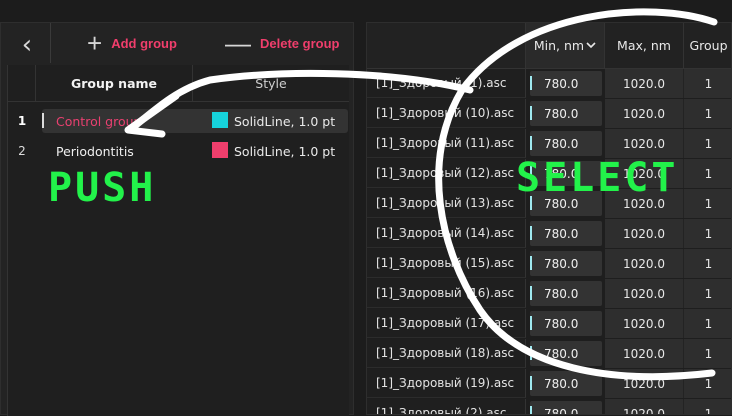 This screenshot has height=416, width=732. Describe the element at coordinates (43, 120) in the screenshot. I see `edit-caret` at that location.